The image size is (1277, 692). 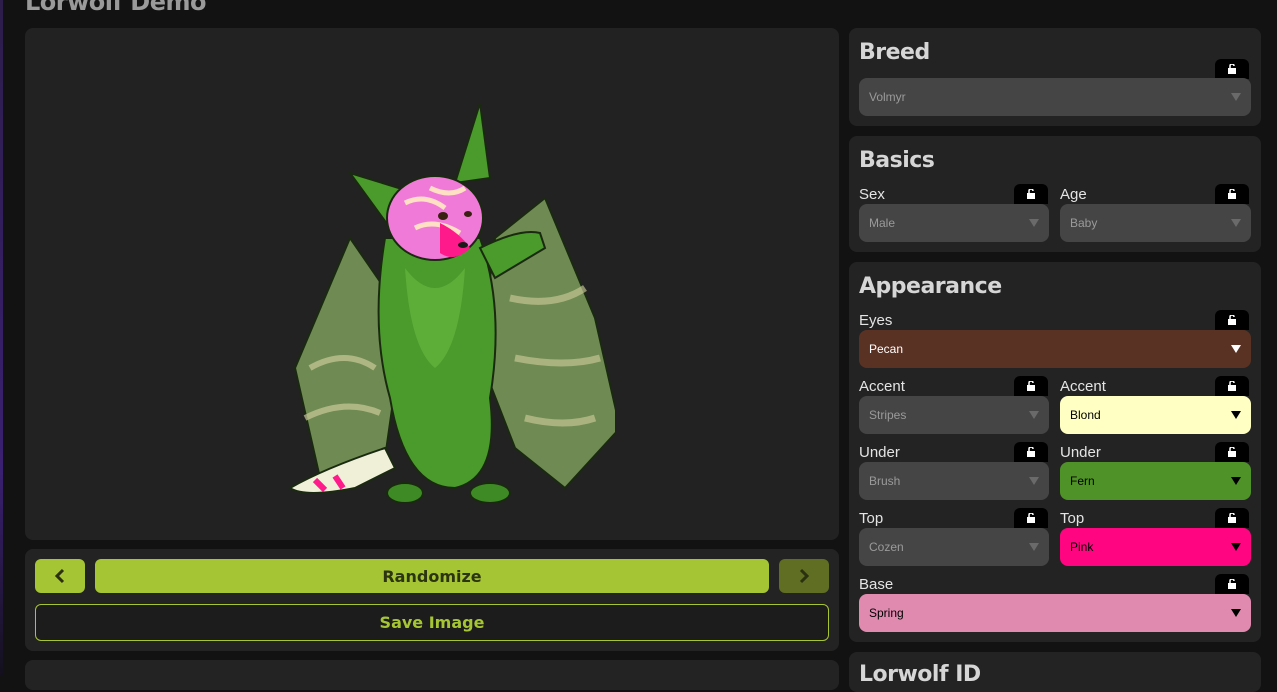 I want to click on top-color-value: Pink, so click(x=1082, y=547).